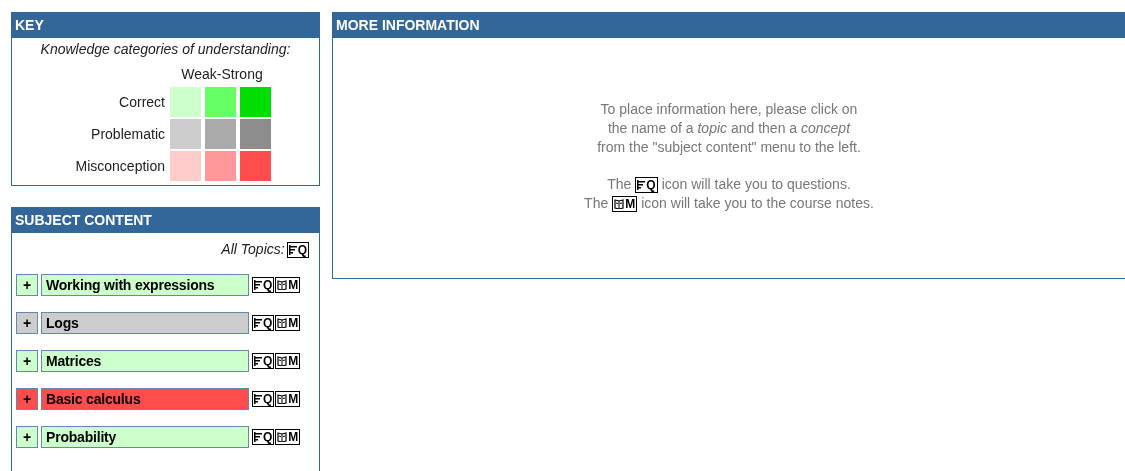 Image resolution: width=1125 pixels, height=471 pixels. I want to click on category-label: Misconception, so click(120, 166).